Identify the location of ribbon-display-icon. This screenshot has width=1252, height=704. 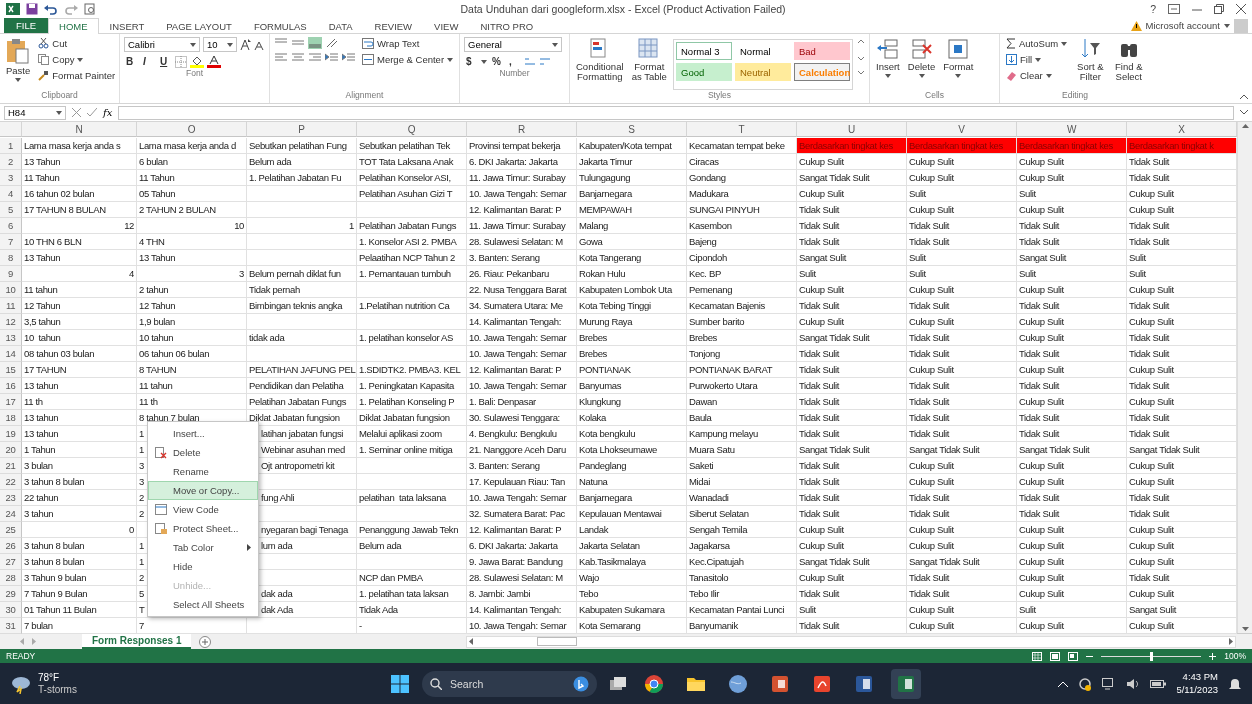
(1174, 9).